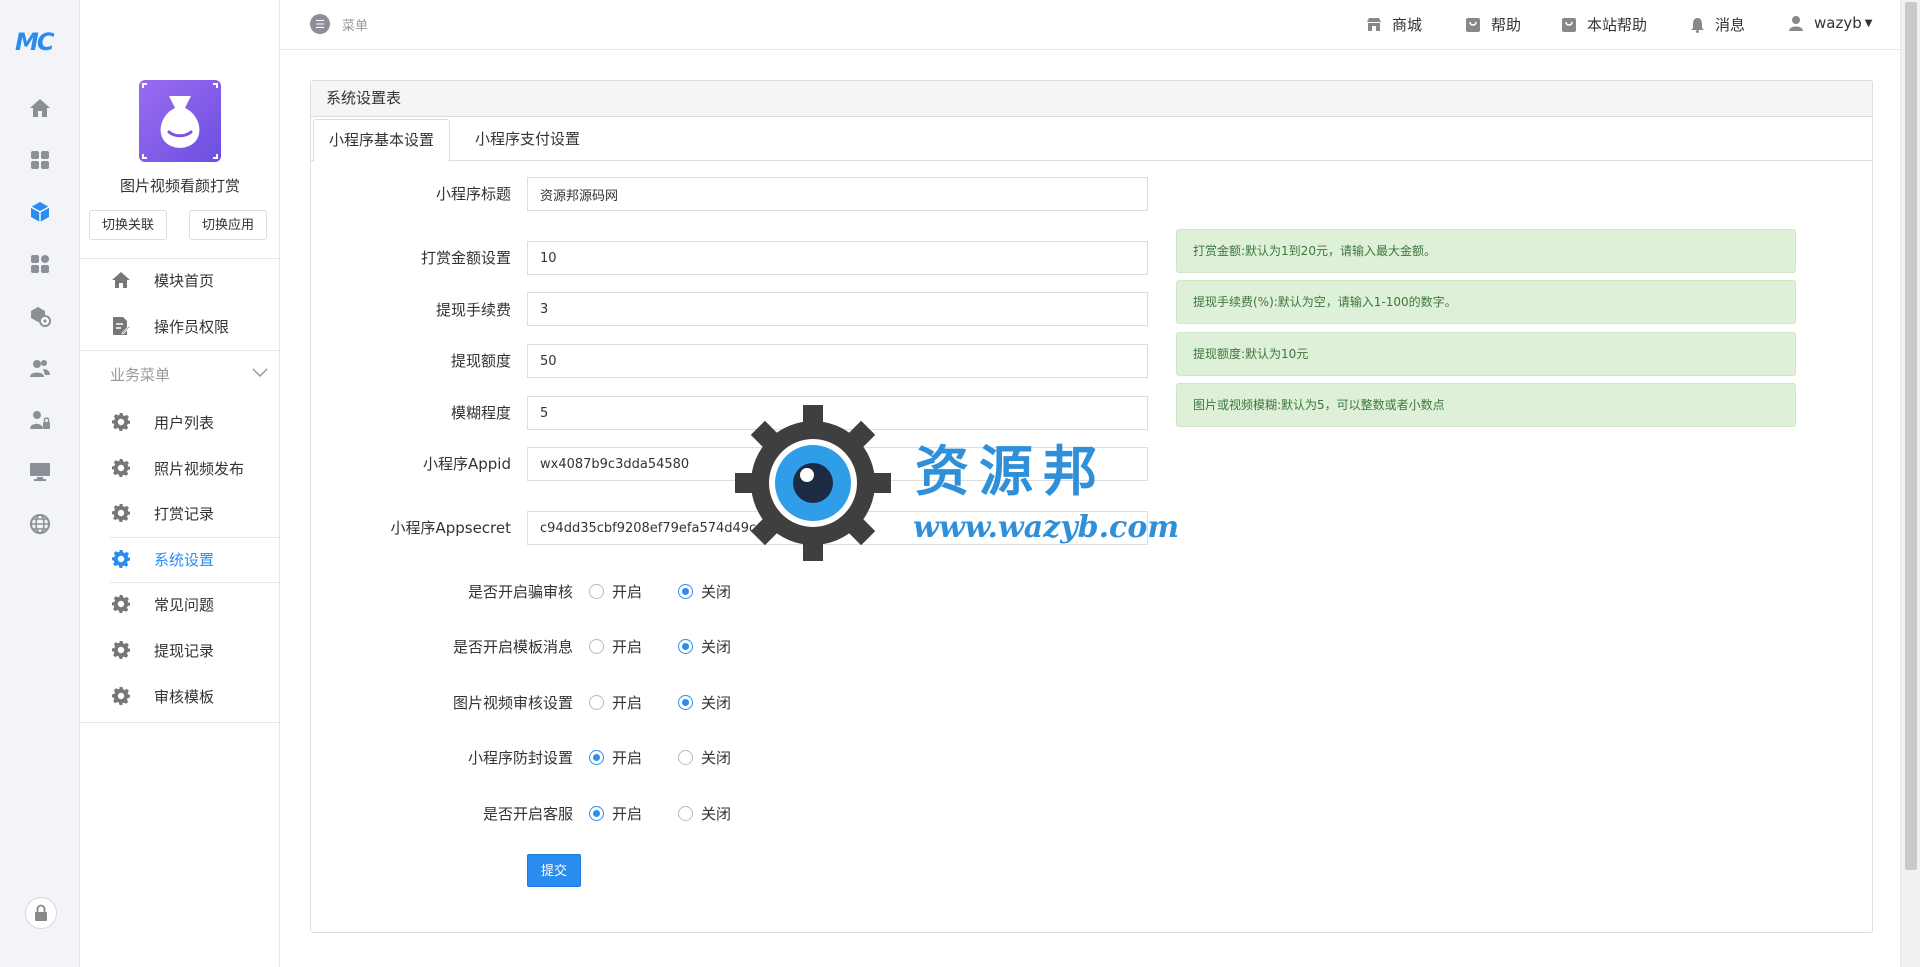 The width and height of the screenshot is (1920, 967). Describe the element at coordinates (1838, 23) in the screenshot. I see `username: wazyb` at that location.